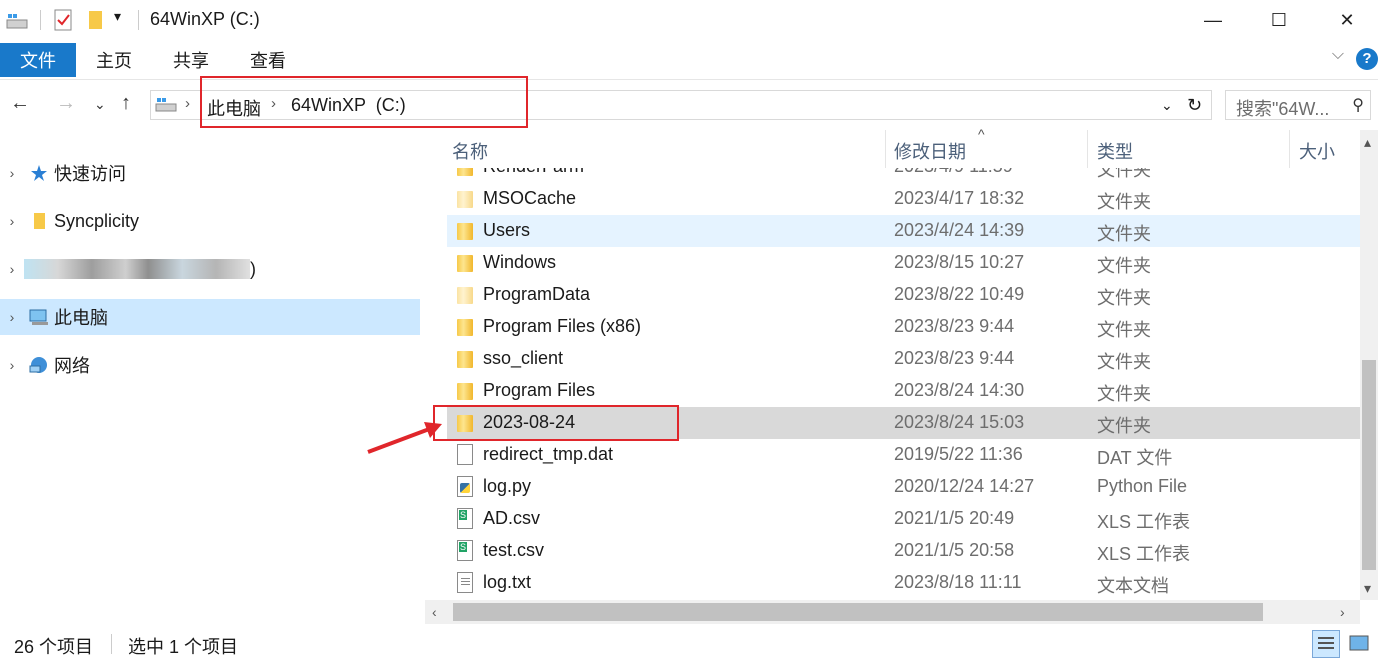 This screenshot has height=662, width=1378. What do you see at coordinates (40, 20) in the screenshot?
I see `qa-separator` at bounding box center [40, 20].